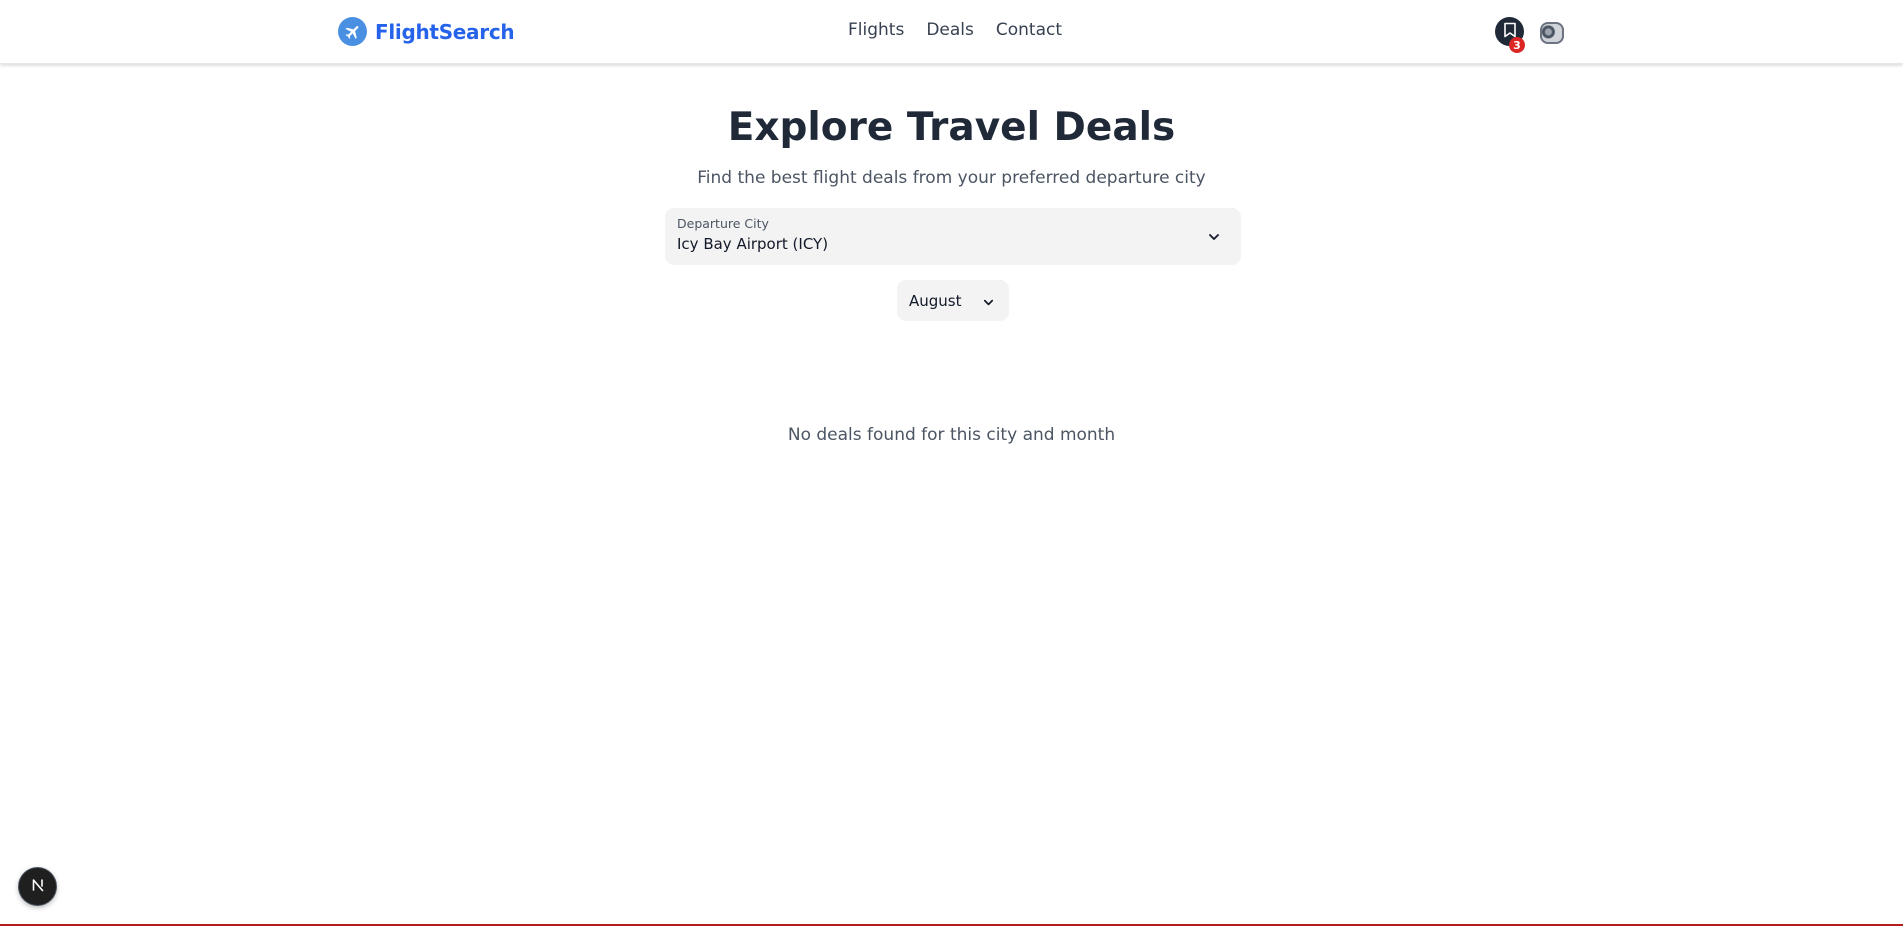 The width and height of the screenshot is (1903, 926). Describe the element at coordinates (1552, 33) in the screenshot. I see `user-avatar` at that location.